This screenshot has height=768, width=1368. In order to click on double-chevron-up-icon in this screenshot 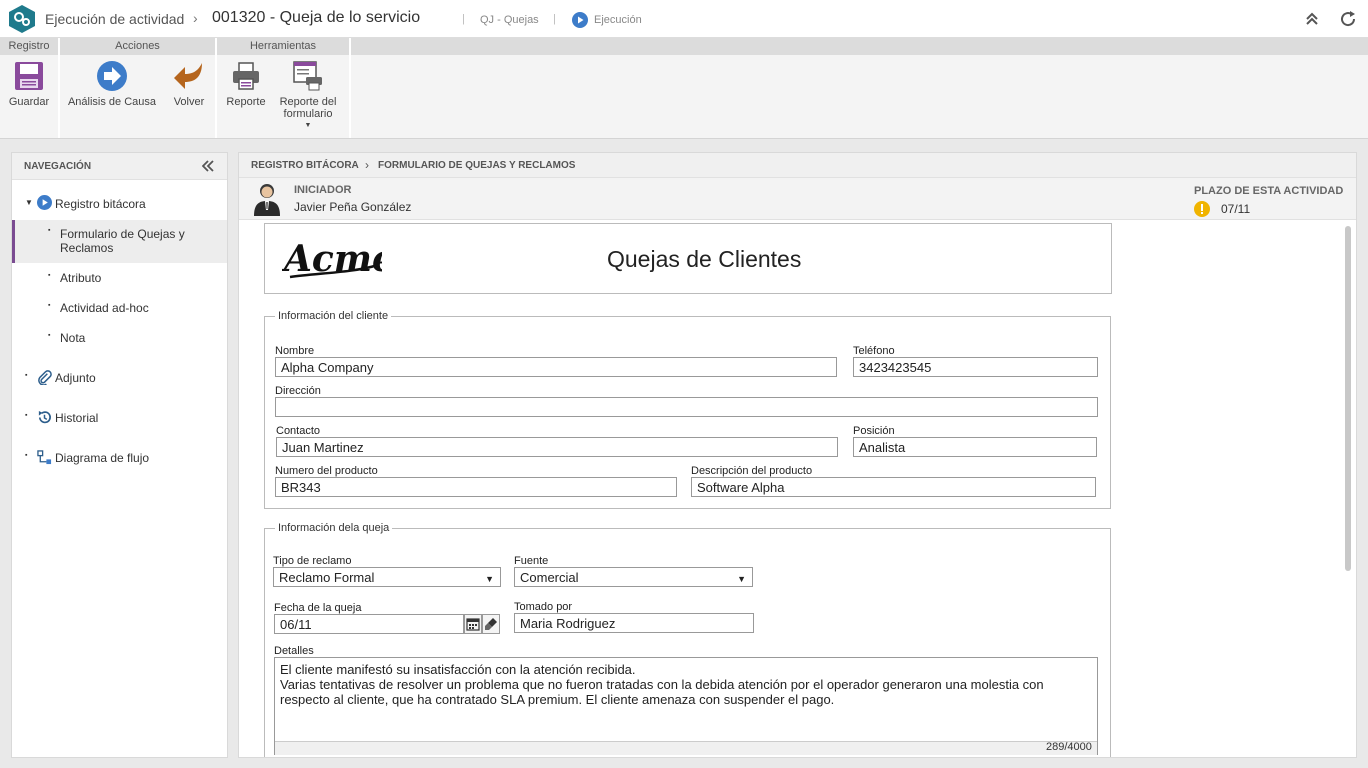, I will do `click(1312, 19)`.